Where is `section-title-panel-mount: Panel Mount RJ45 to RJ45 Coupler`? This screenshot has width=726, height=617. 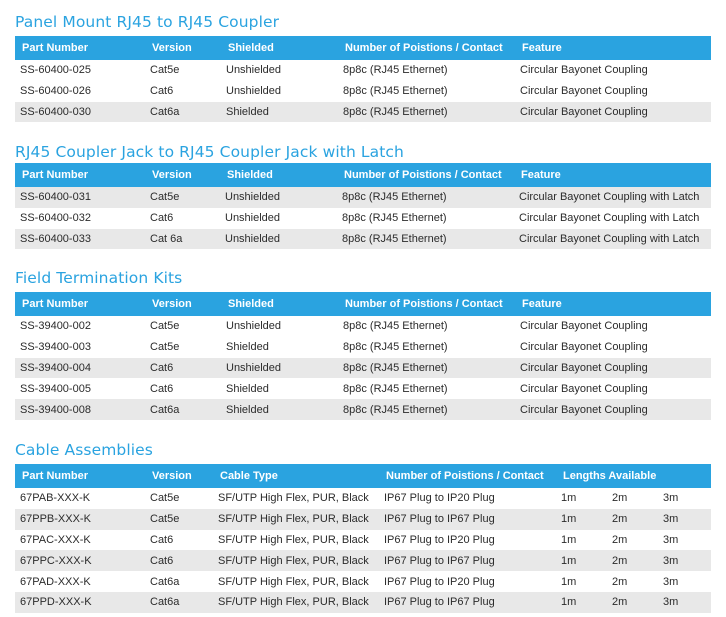 section-title-panel-mount: Panel Mount RJ45 to RJ45 Coupler is located at coordinates (147, 22).